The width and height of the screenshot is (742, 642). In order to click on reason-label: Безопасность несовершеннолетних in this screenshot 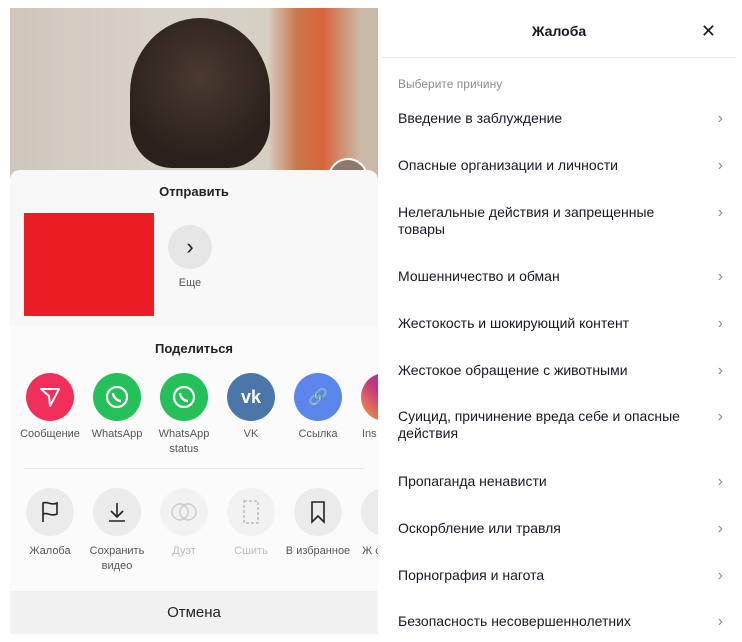, I will do `click(514, 621)`.